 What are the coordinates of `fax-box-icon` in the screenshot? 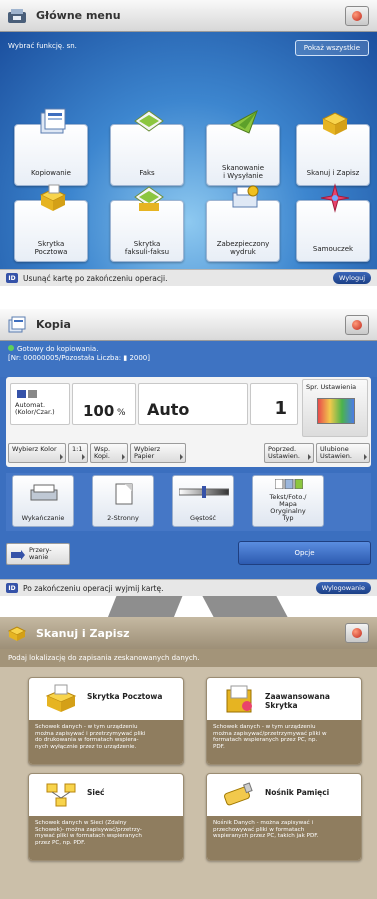 It's located at (149, 198).